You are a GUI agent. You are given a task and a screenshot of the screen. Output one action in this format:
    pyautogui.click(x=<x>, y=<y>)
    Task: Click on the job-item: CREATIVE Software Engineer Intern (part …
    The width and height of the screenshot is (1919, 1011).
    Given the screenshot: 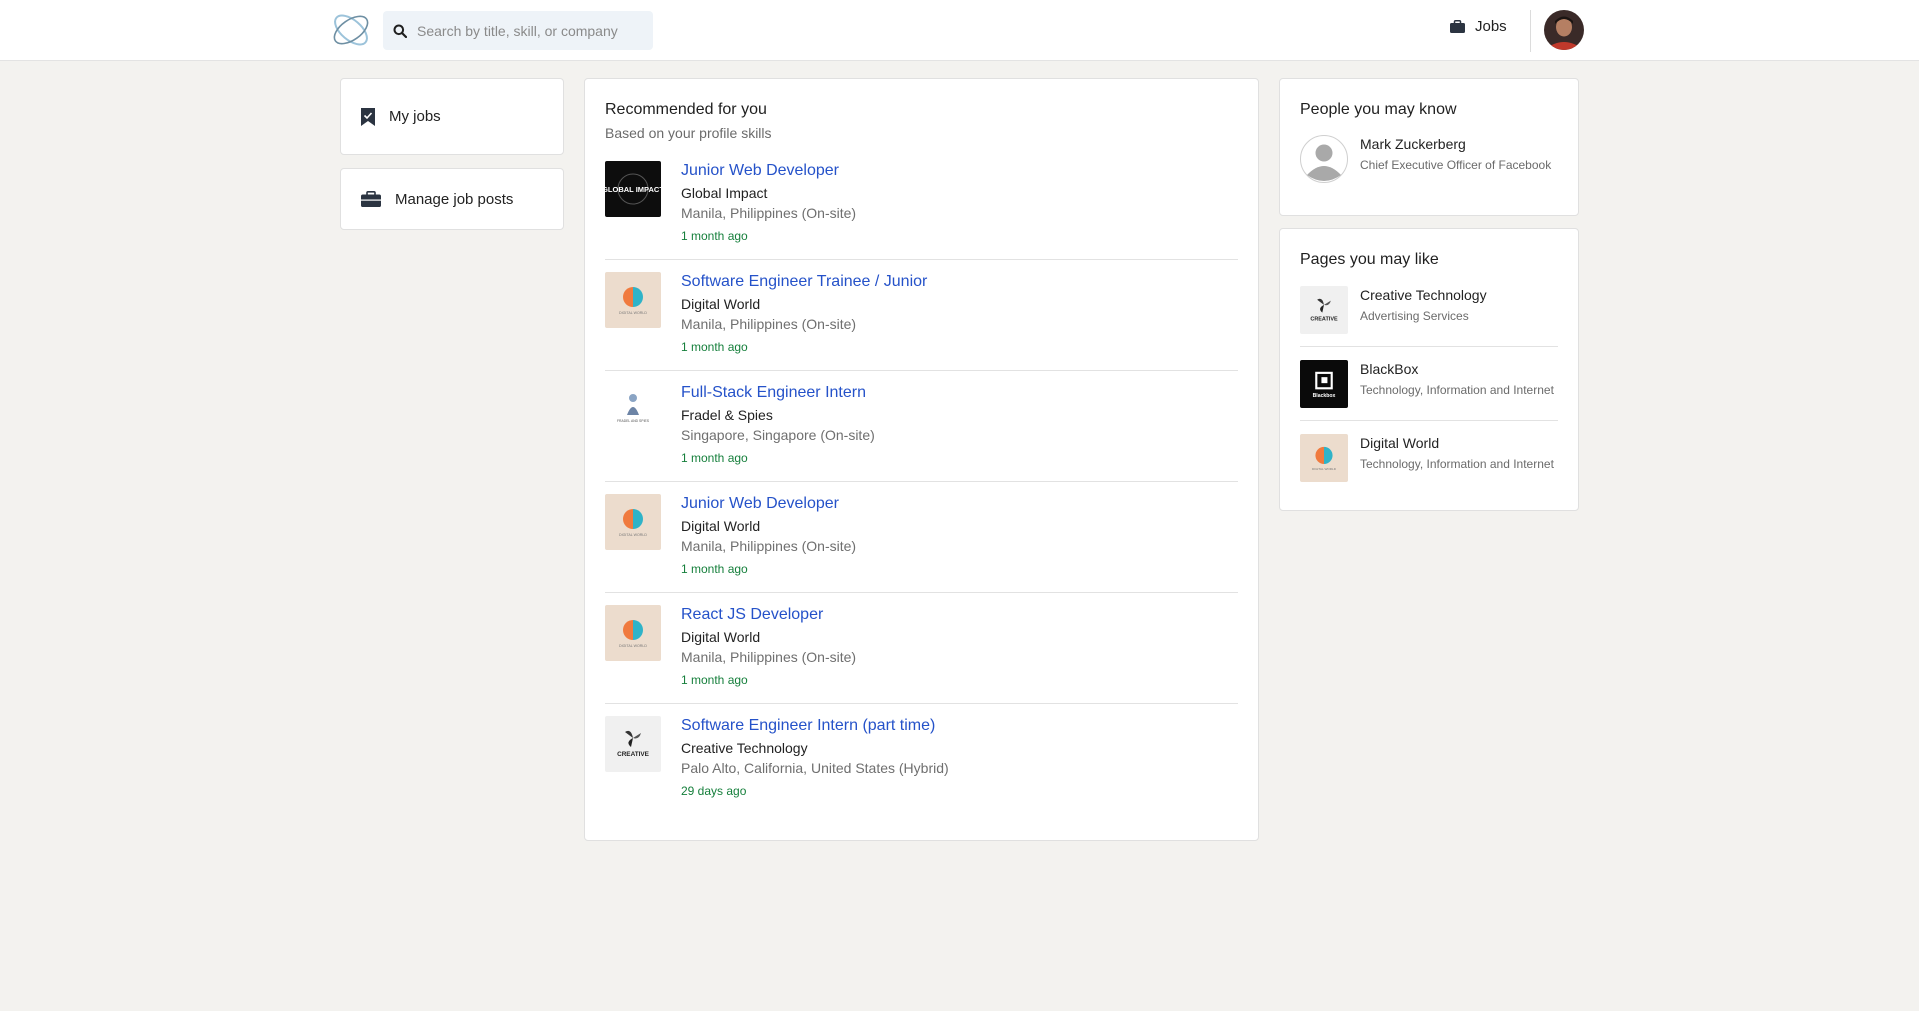 What is the action you would take?
    pyautogui.click(x=921, y=759)
    